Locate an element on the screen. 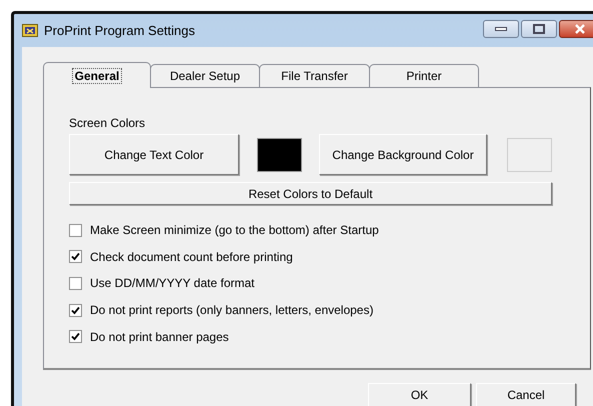  tab: General is located at coordinates (97, 75).